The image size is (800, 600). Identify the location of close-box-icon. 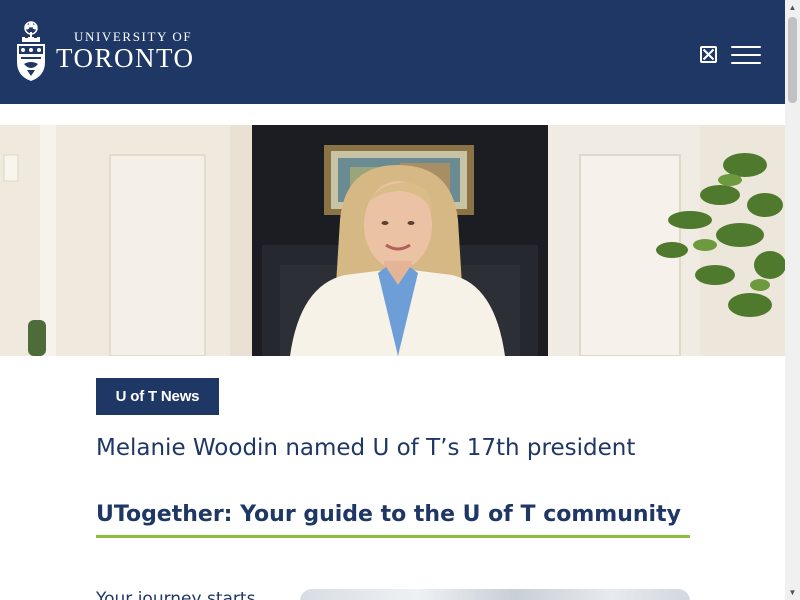
(708, 54).